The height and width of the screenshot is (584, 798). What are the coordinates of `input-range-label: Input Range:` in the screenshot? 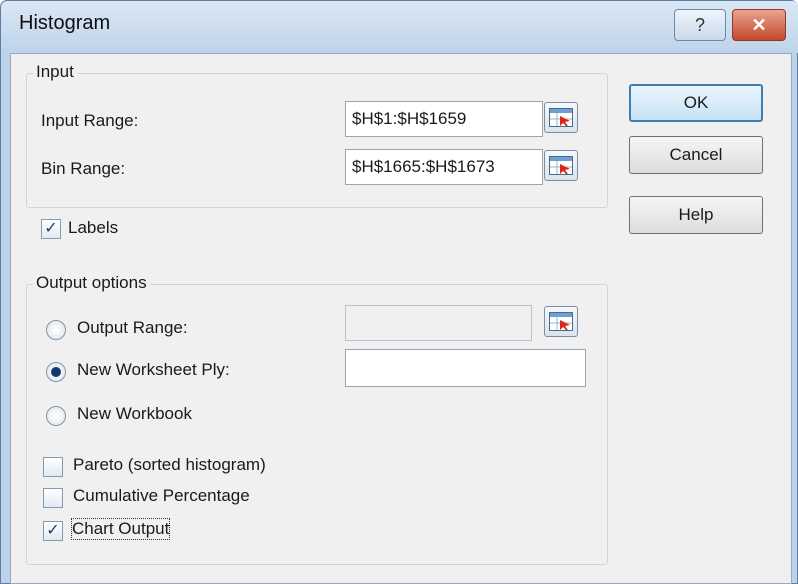 It's located at (90, 120).